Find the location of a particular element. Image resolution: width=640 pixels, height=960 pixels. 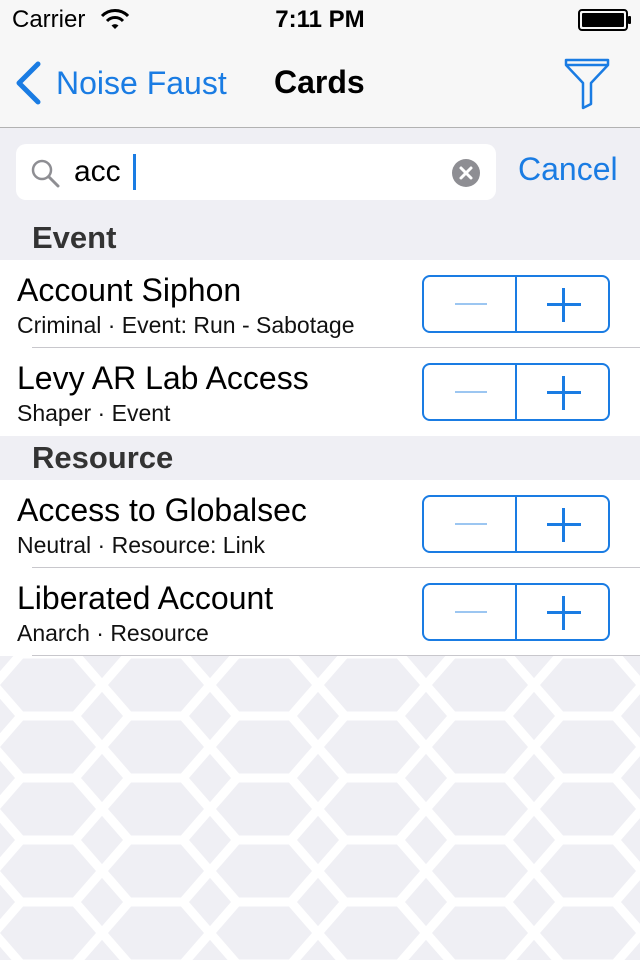

card-title: Levy AR Lab Access is located at coordinates (163, 378).